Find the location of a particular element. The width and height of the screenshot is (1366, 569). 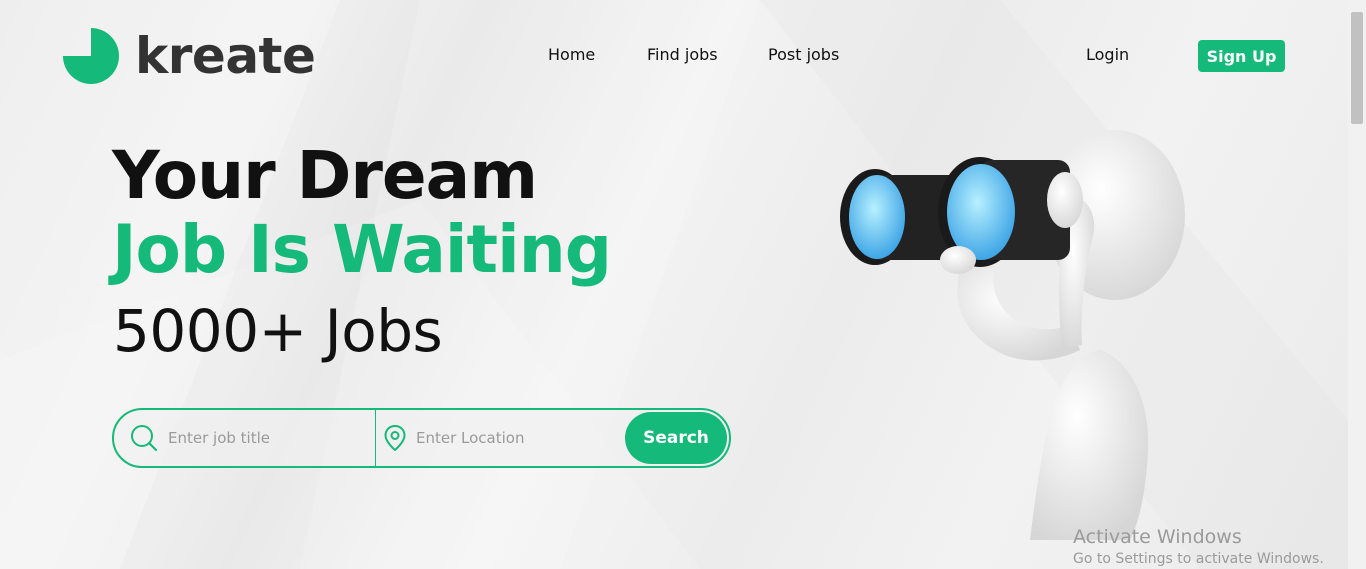

search-button: Search is located at coordinates (676, 438).